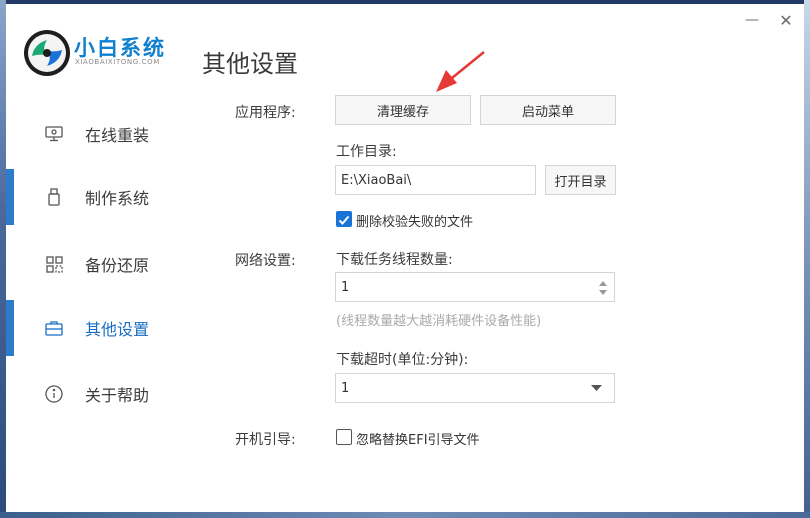 Image resolution: width=810 pixels, height=518 pixels. What do you see at coordinates (460, 71) in the screenshot?
I see `annotation-arrow-icon` at bounding box center [460, 71].